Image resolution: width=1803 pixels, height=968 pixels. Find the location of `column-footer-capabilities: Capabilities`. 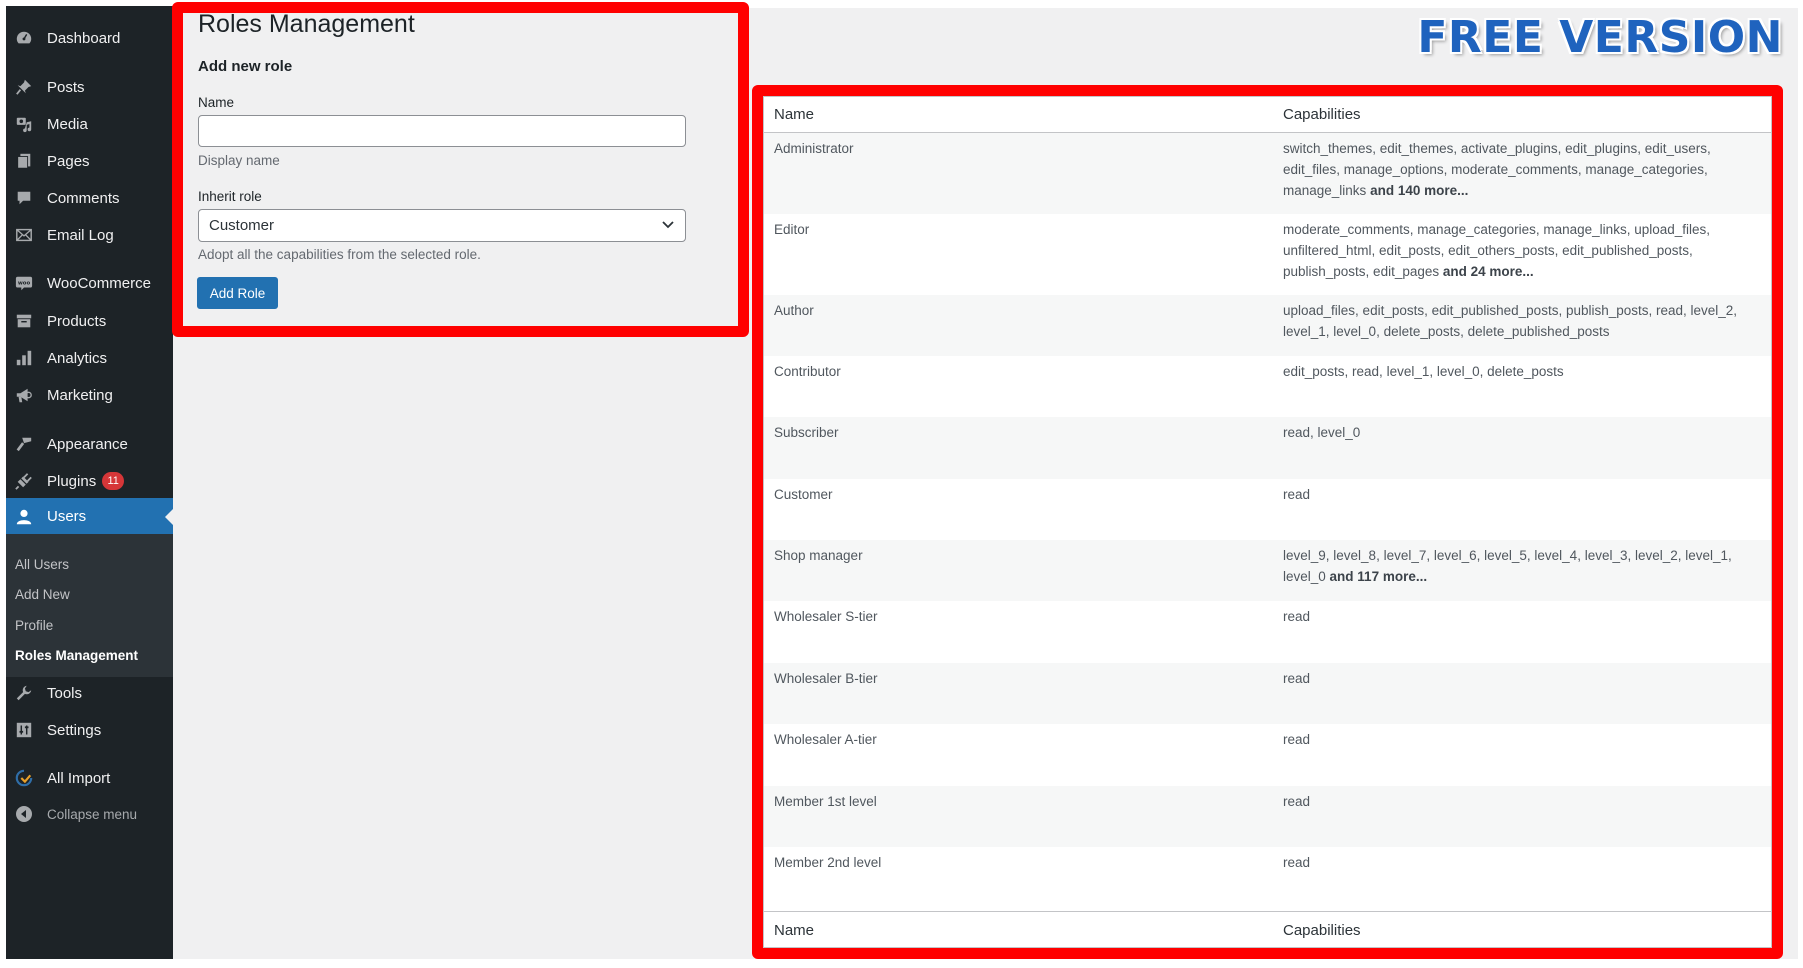

column-footer-capabilities: Capabilities is located at coordinates (1322, 930).